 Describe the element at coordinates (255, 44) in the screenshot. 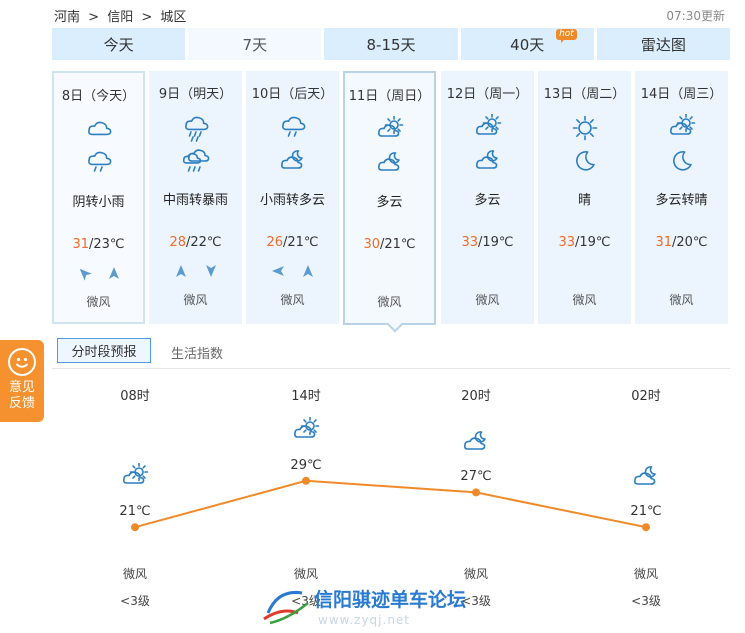

I see `tab-7days: 7天` at that location.